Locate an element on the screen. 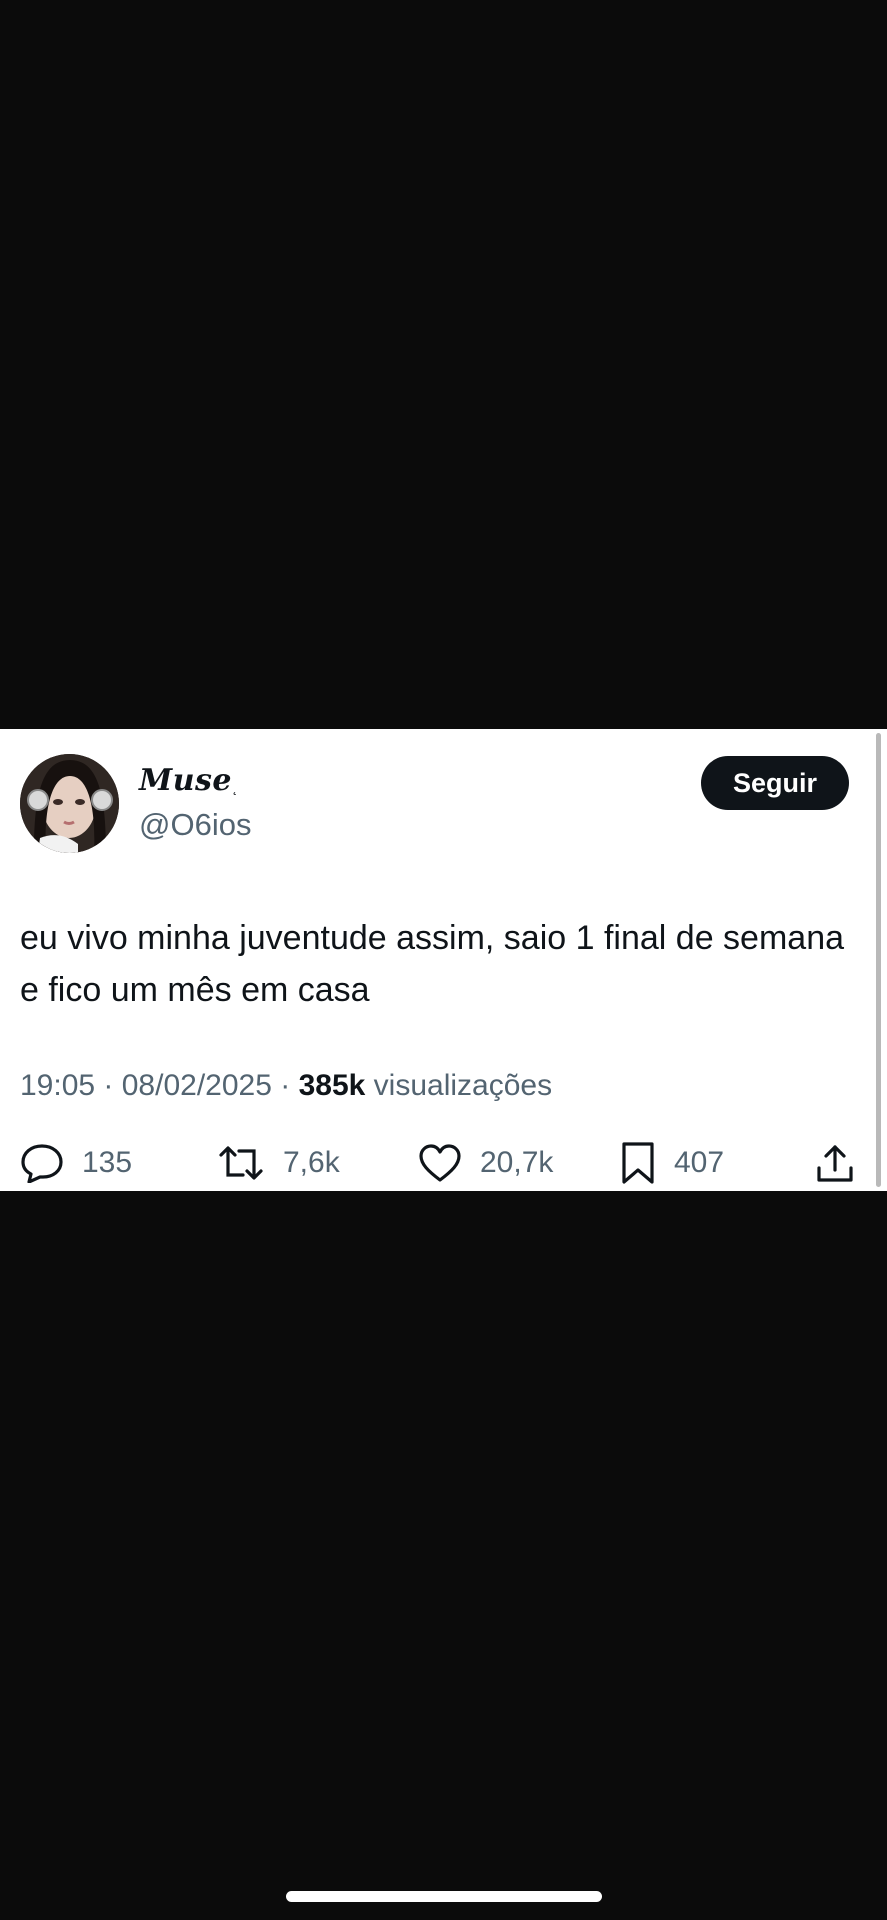 The width and height of the screenshot is (887, 1920). reply-button: 135 is located at coordinates (76, 1163).